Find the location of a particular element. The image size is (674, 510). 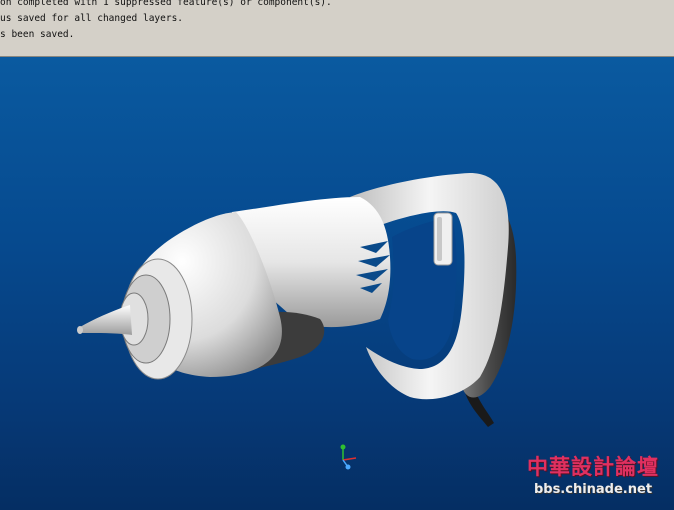

coordinate-triad is located at coordinates (348, 457).